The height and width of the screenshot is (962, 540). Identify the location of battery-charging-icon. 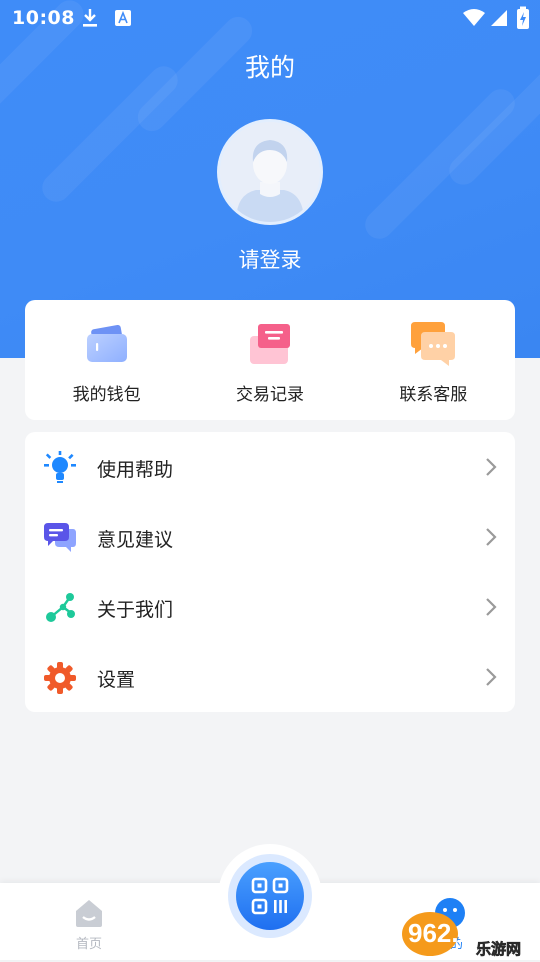
(523, 17).